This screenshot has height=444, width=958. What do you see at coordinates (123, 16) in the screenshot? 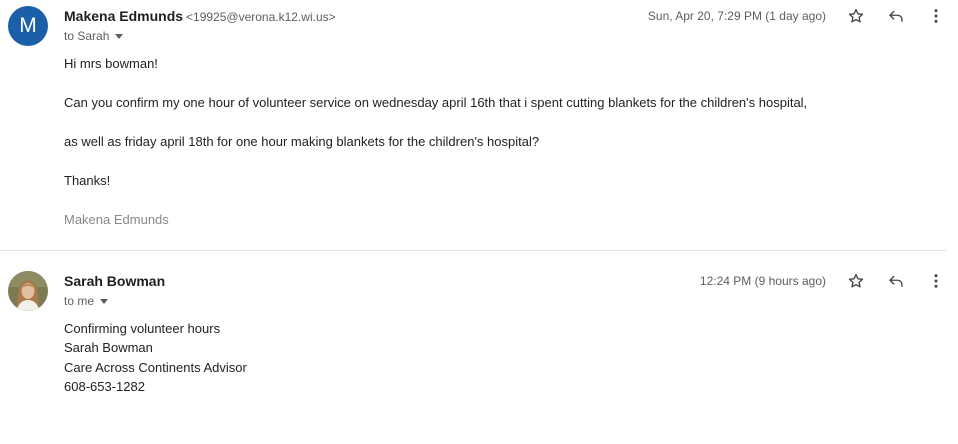
I see `sender-name: Makena Edmunds` at bounding box center [123, 16].